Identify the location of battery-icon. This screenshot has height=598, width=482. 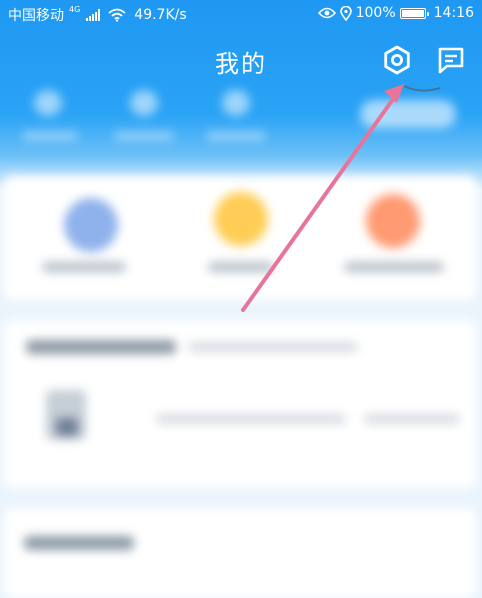
(414, 13).